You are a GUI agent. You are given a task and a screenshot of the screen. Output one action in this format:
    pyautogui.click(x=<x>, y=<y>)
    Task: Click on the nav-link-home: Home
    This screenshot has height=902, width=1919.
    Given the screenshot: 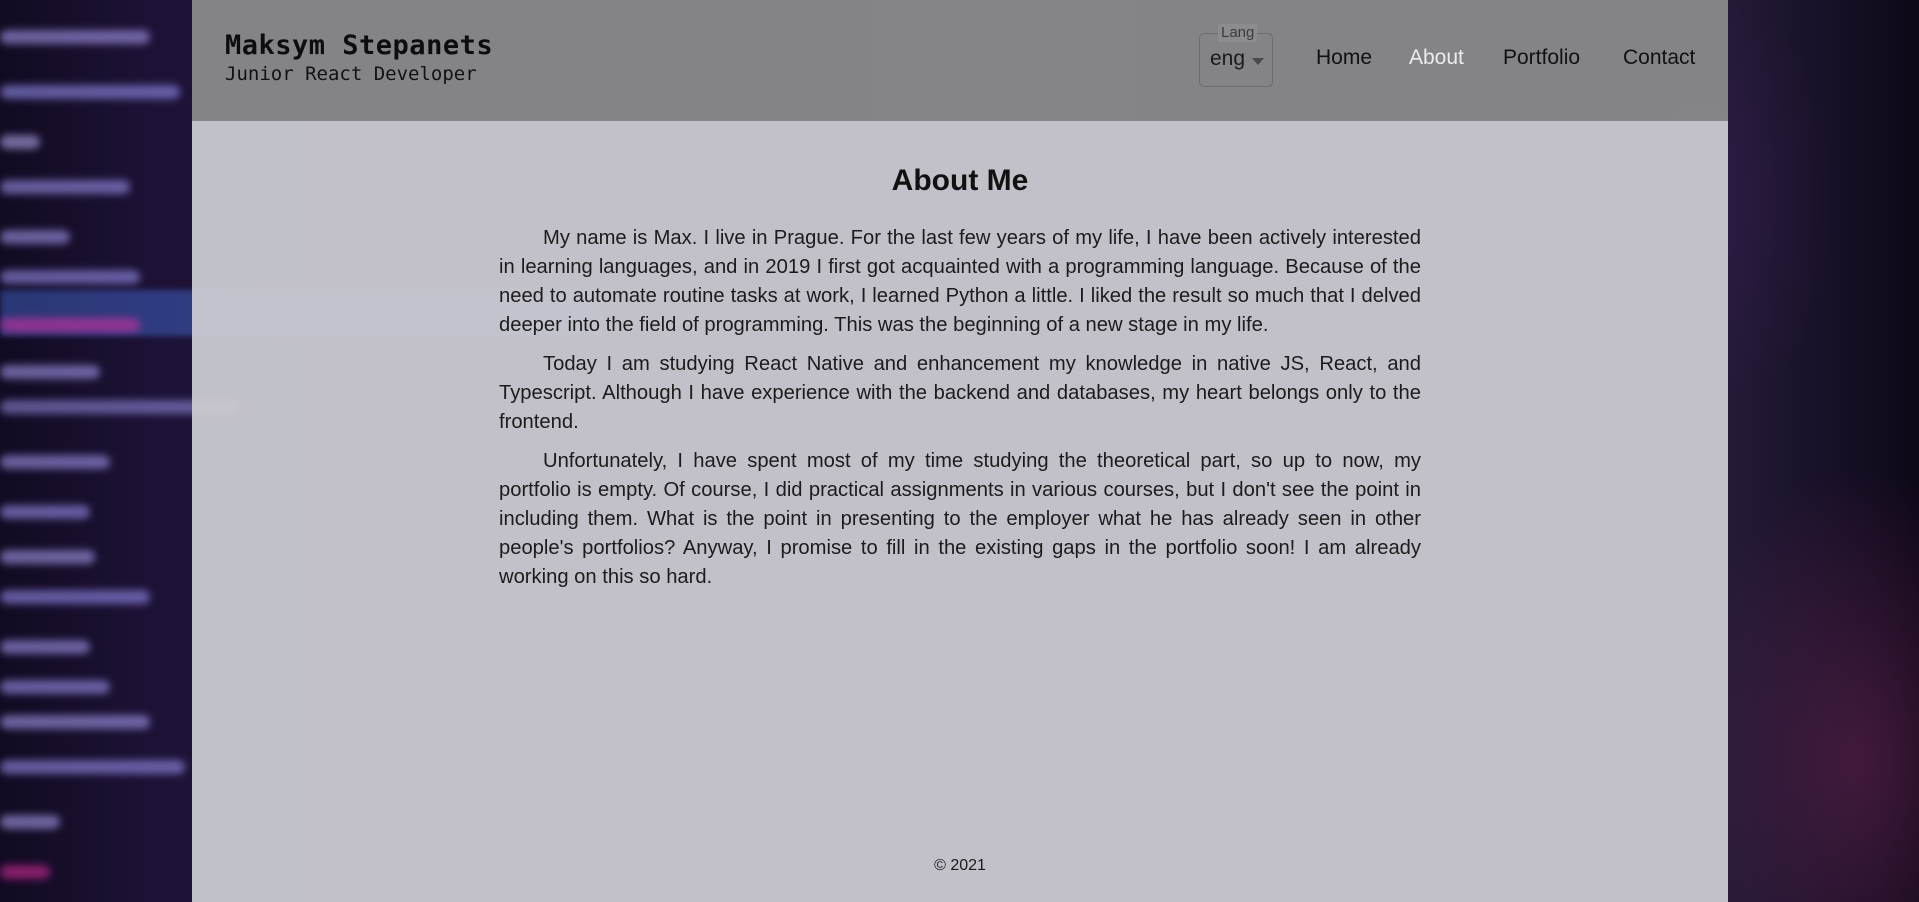 What is the action you would take?
    pyautogui.click(x=1344, y=58)
    